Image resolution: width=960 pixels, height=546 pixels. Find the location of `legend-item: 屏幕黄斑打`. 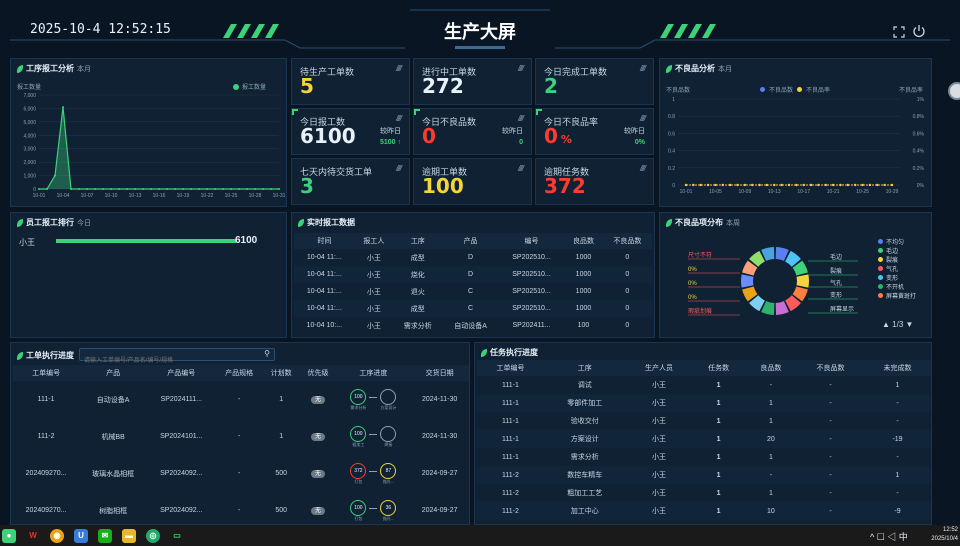

legend-item: 屏幕黄斑打 is located at coordinates (897, 297).